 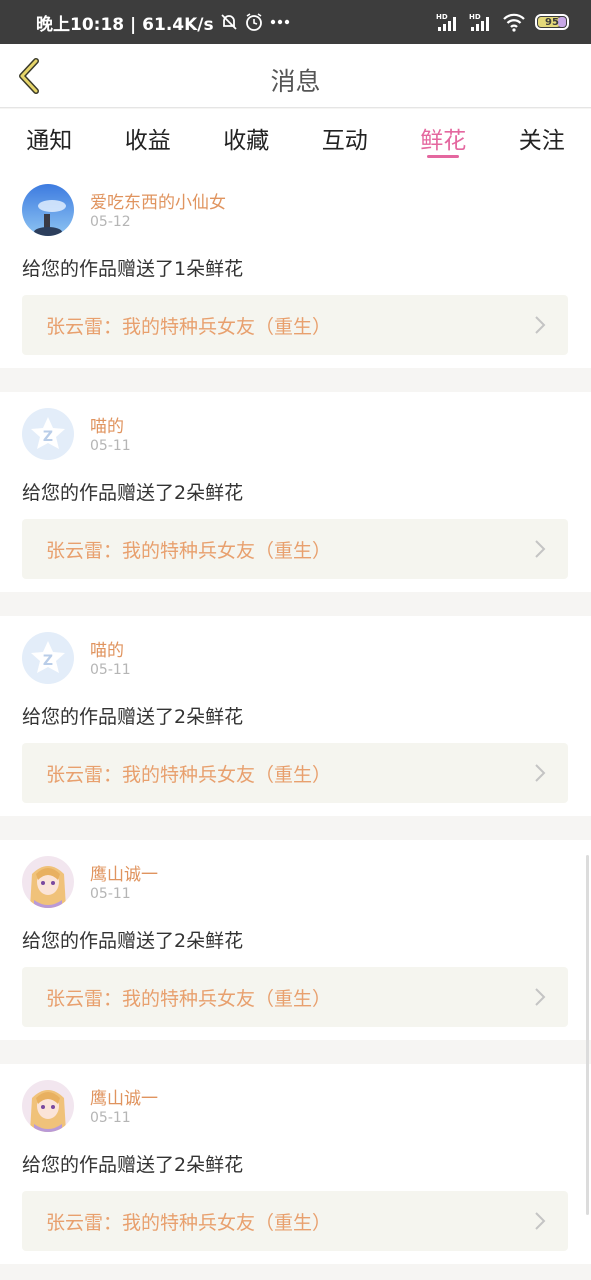 I want to click on battery-icon: 95, so click(x=552, y=22).